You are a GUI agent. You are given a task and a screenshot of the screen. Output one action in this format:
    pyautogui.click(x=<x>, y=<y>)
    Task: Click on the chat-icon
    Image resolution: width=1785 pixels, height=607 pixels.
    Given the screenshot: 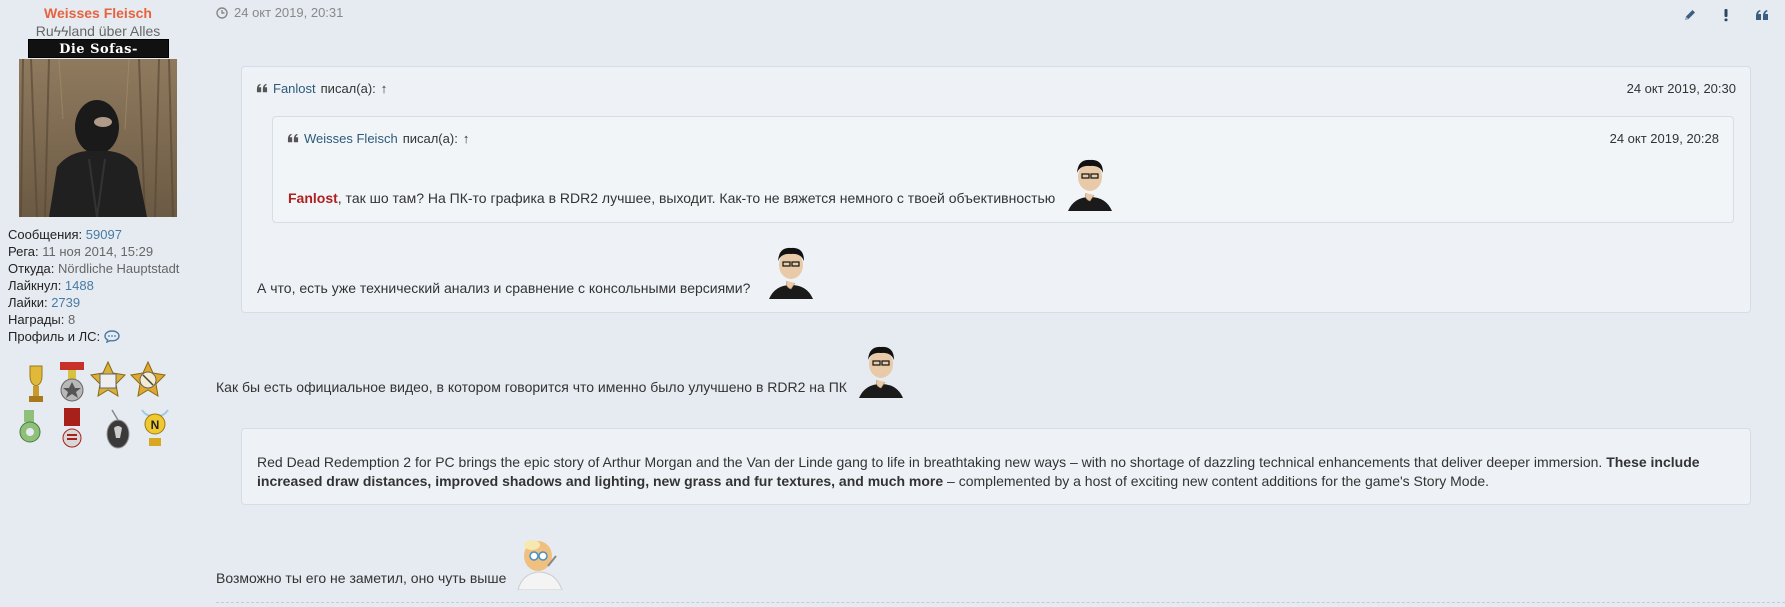 What is the action you would take?
    pyautogui.click(x=112, y=337)
    